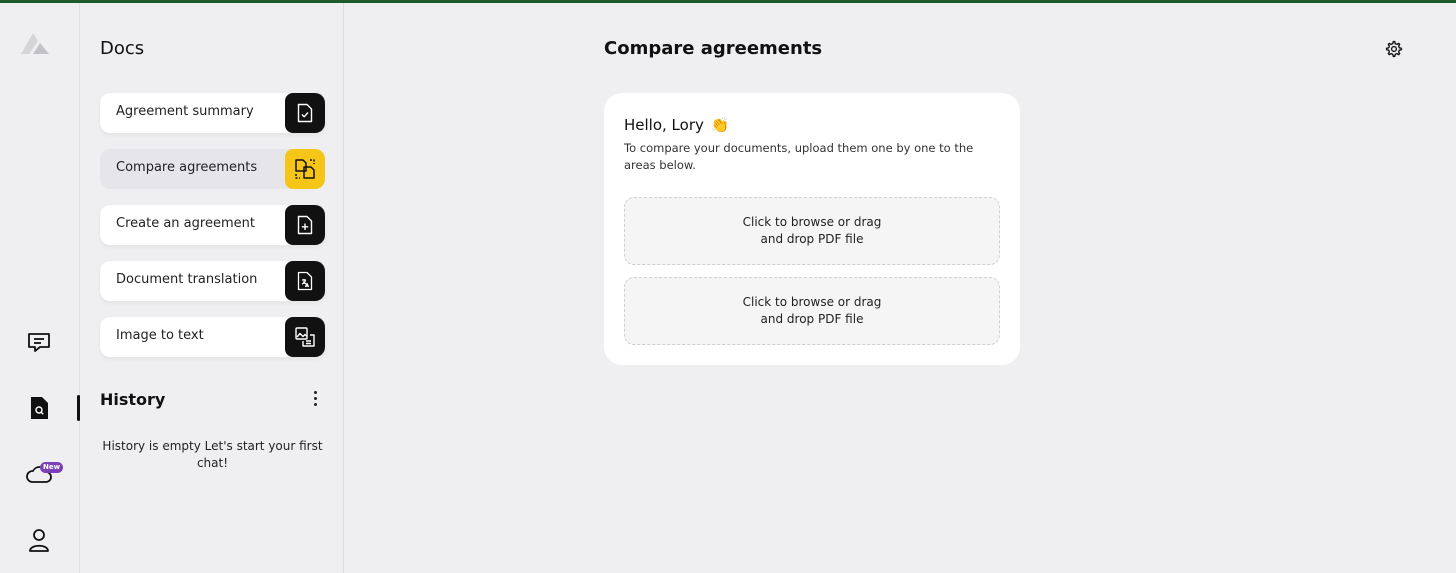 The width and height of the screenshot is (1456, 573). I want to click on doc-item-create-agreement: Create an agreement, so click(212, 225).